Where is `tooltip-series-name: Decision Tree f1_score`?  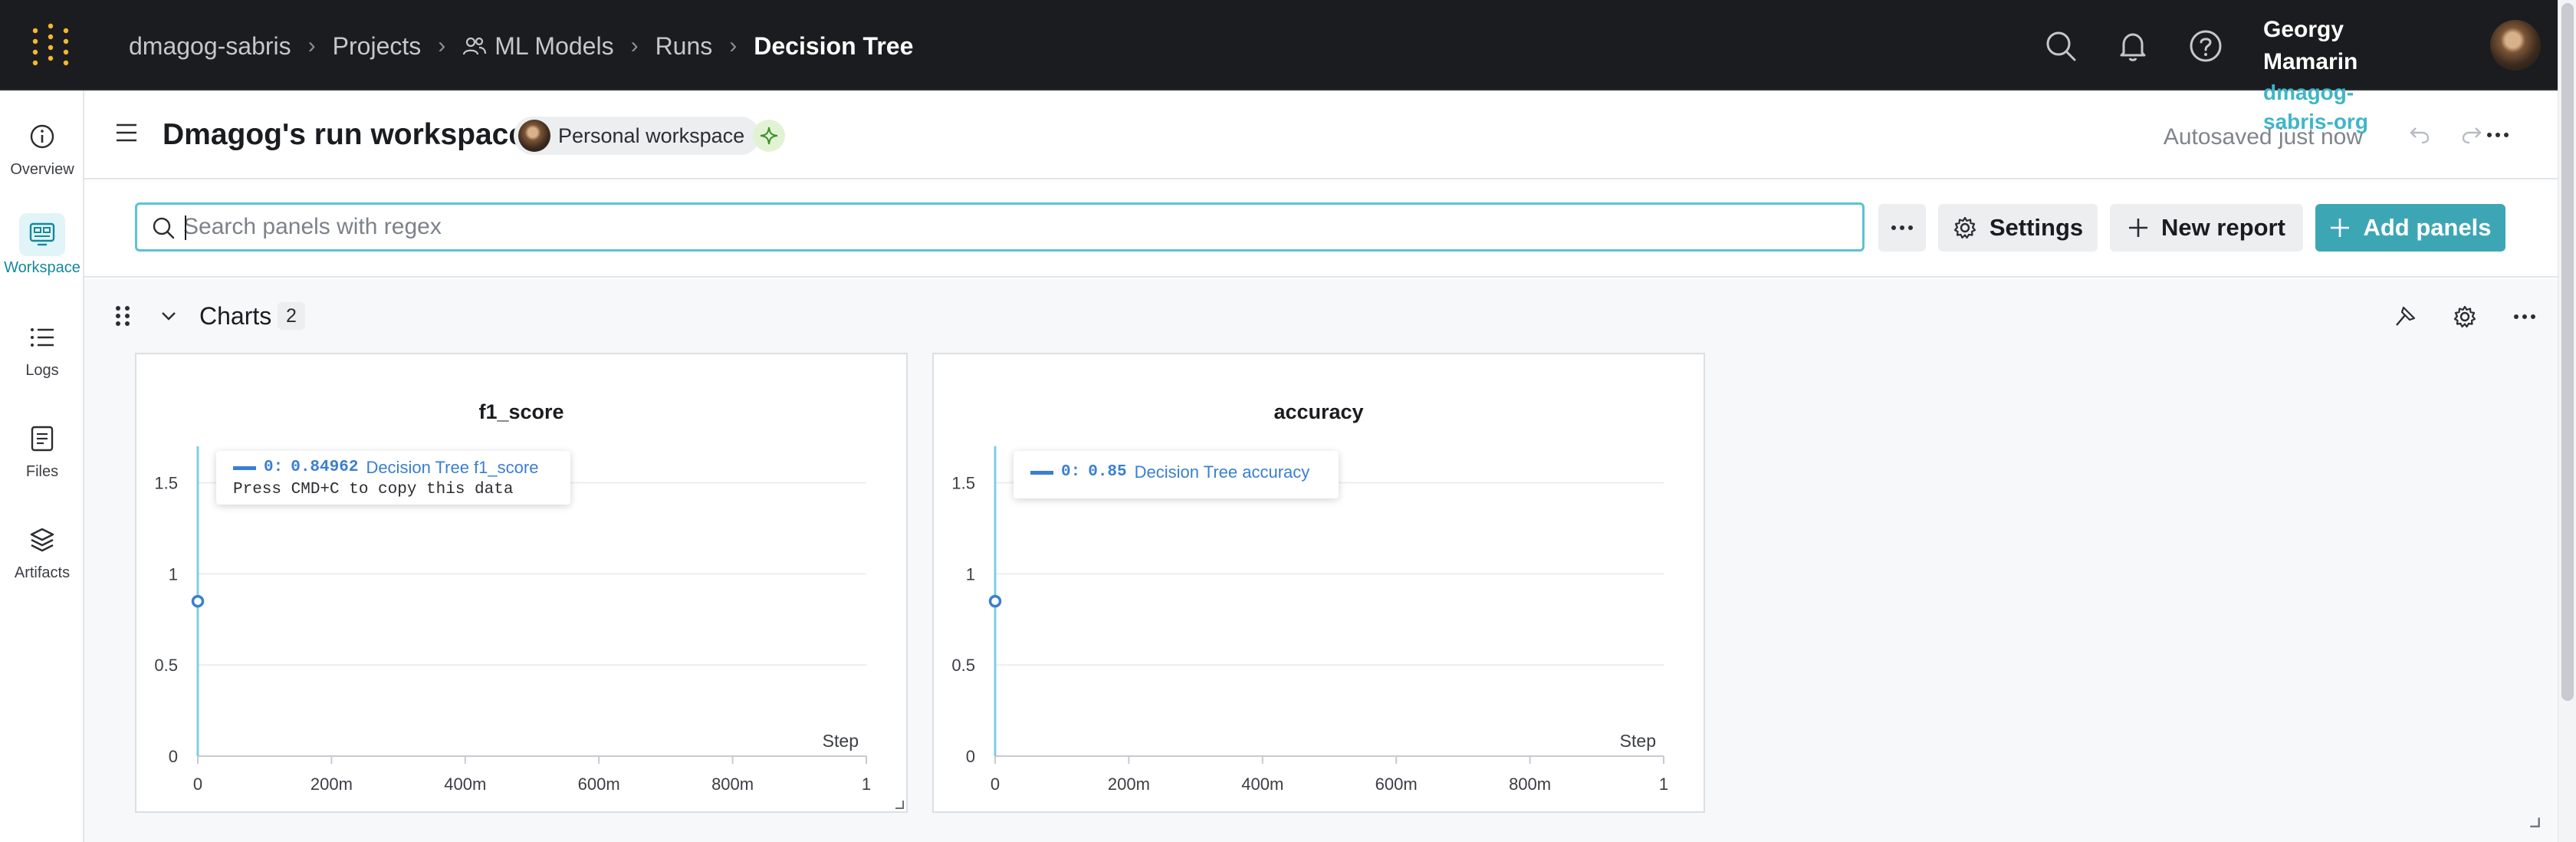
tooltip-series-name: Decision Tree f1_score is located at coordinates (453, 467).